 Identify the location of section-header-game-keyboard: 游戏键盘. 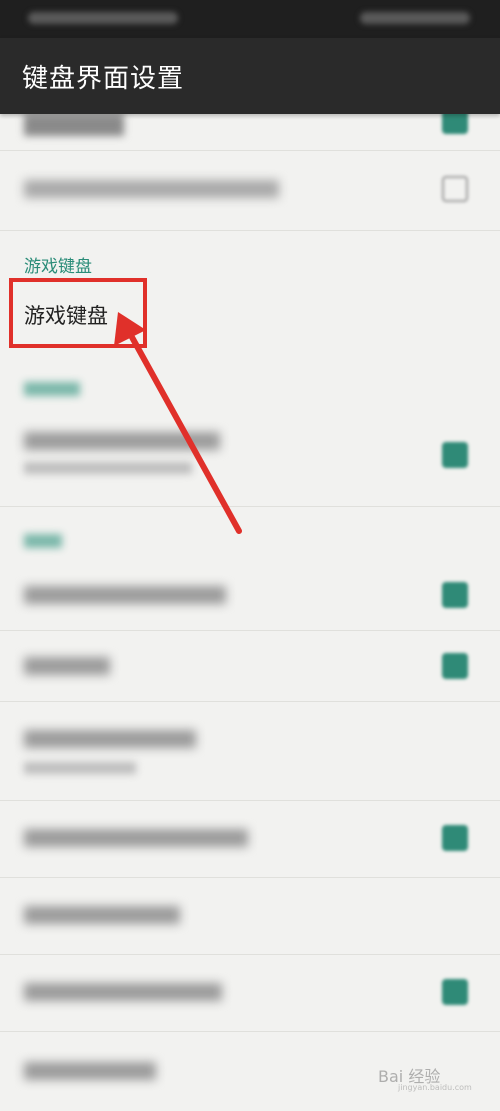
(58, 267).